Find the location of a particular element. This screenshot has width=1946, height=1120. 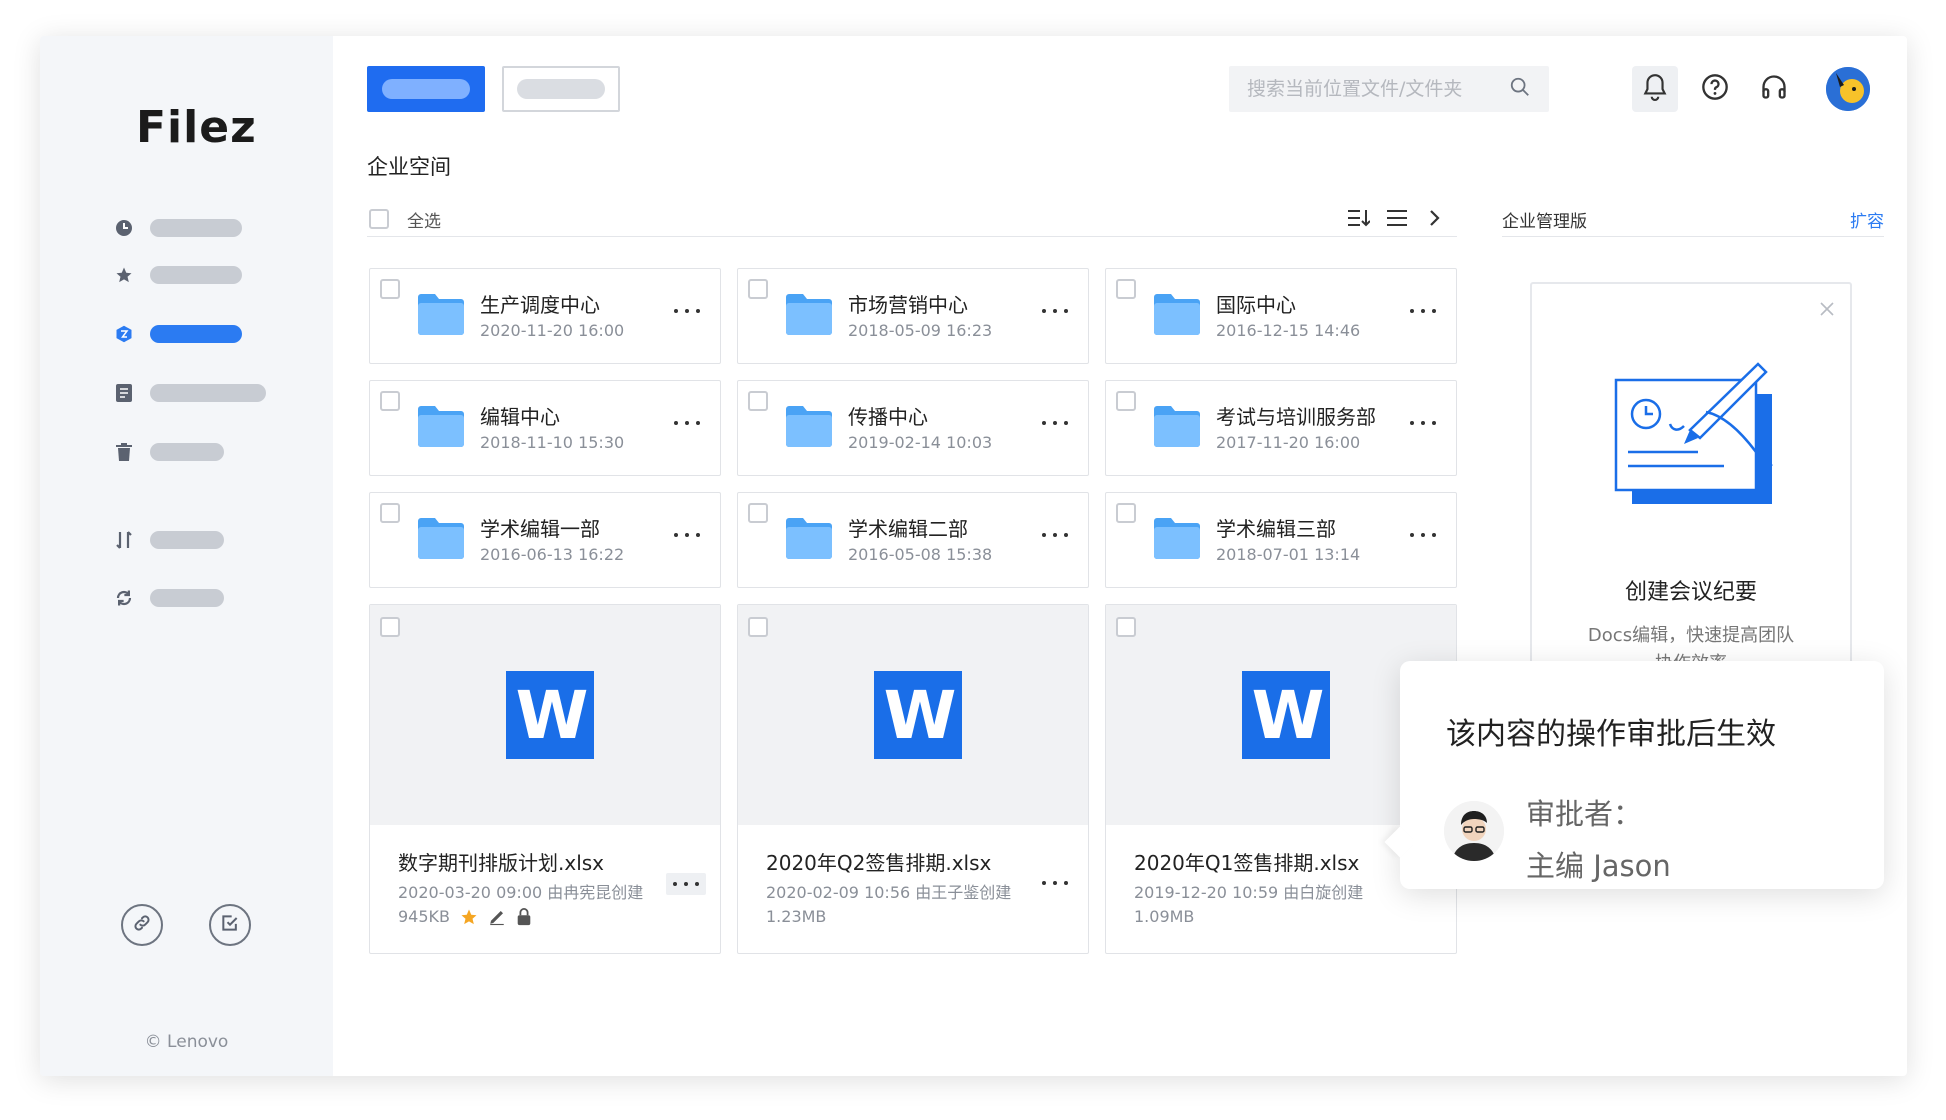

bell-icon is located at coordinates (1655, 89).